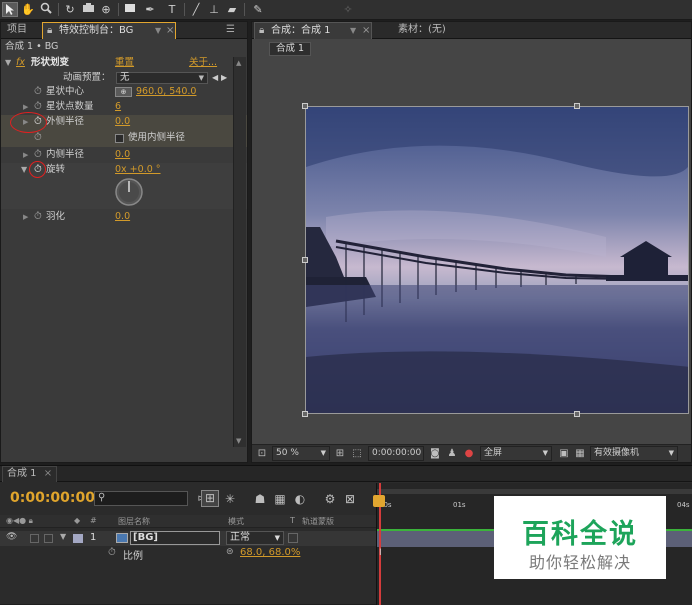 This screenshot has width=692, height=605. I want to click on resolution-select: 全屏 ▼, so click(516, 453).